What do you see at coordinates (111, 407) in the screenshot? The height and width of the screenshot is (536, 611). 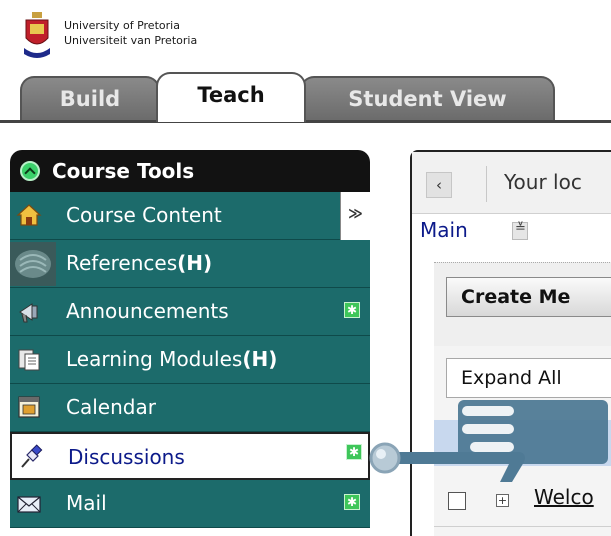 I see `menu-item-label: Calendar` at bounding box center [111, 407].